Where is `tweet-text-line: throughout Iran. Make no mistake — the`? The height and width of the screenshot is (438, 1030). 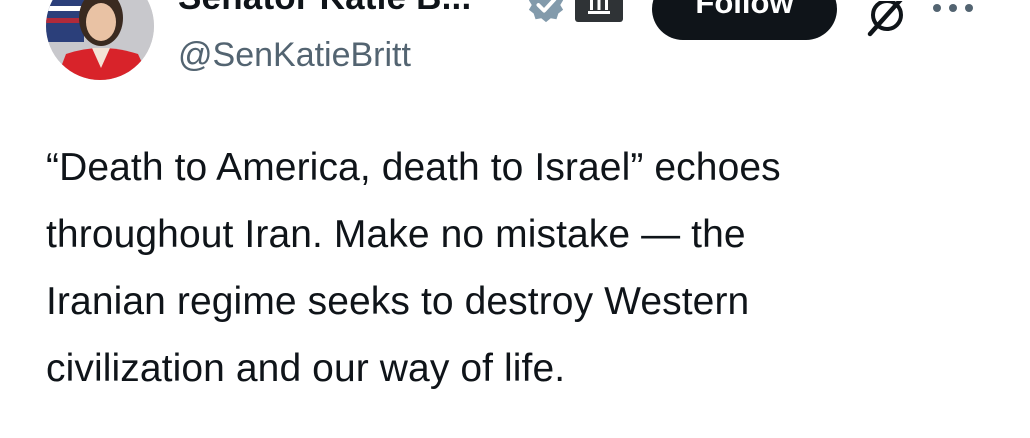 tweet-text-line: throughout Iran. Make no mistake — the is located at coordinates (396, 234).